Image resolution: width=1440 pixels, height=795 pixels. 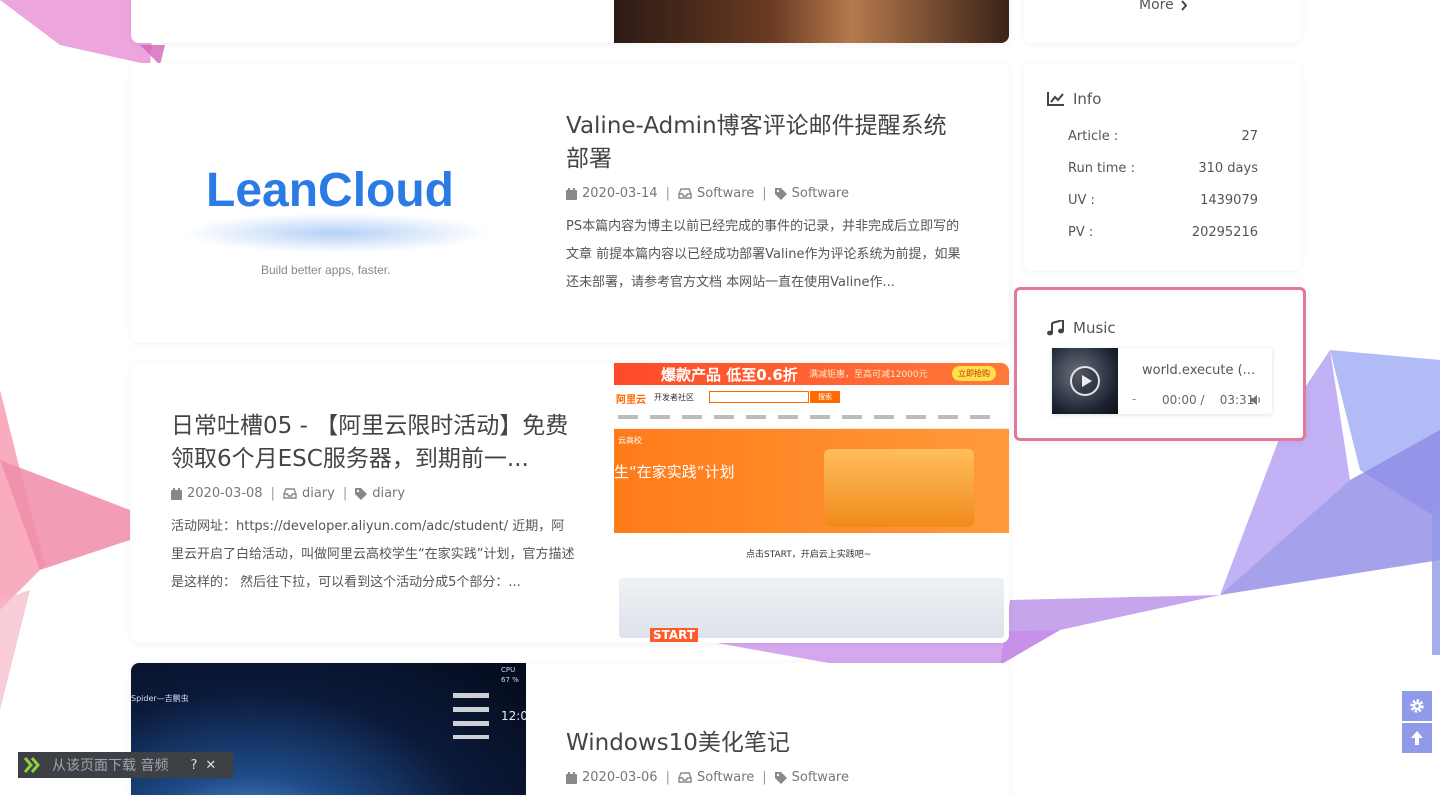 I want to click on back-to-top-button, so click(x=1417, y=738).